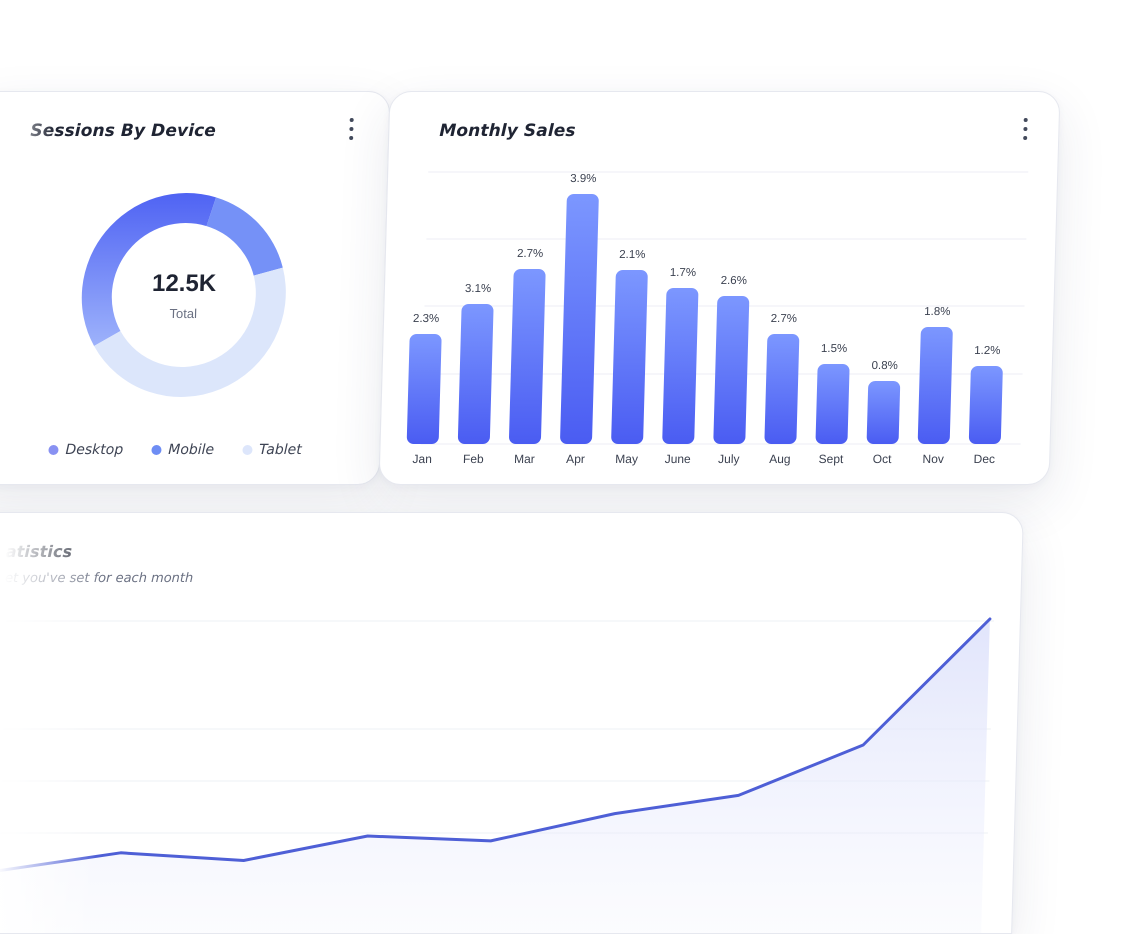 The width and height of the screenshot is (1140, 934). What do you see at coordinates (579, 319) in the screenshot?
I see `bar-apr` at bounding box center [579, 319].